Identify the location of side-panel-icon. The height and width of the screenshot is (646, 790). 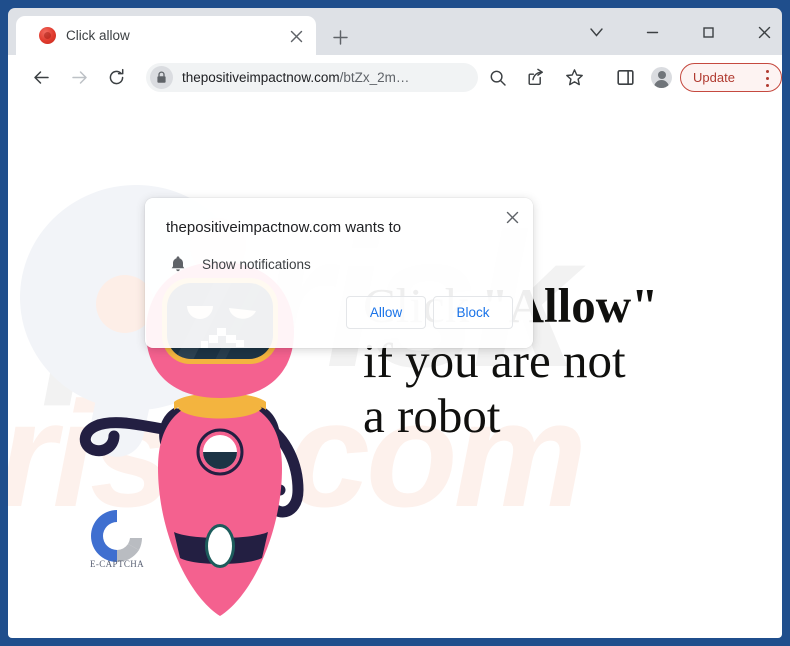
(625, 77).